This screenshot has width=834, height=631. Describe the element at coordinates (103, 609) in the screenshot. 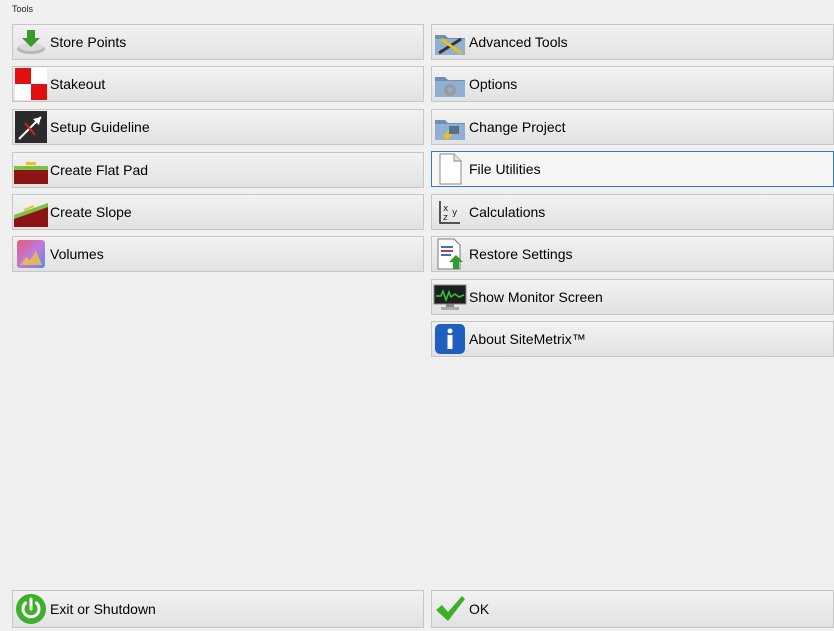

I see `exit-shutdown-label: Exit or Shutdown` at that location.